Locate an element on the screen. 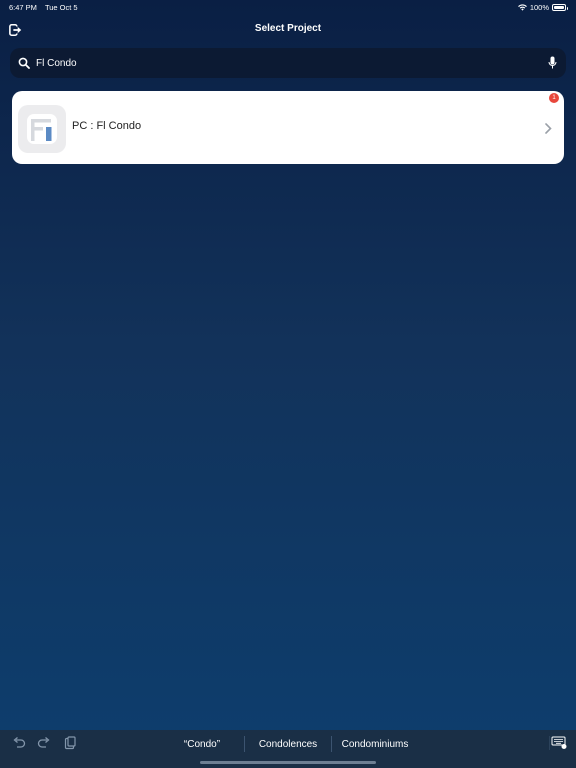  wifi-icon is located at coordinates (522, 7).